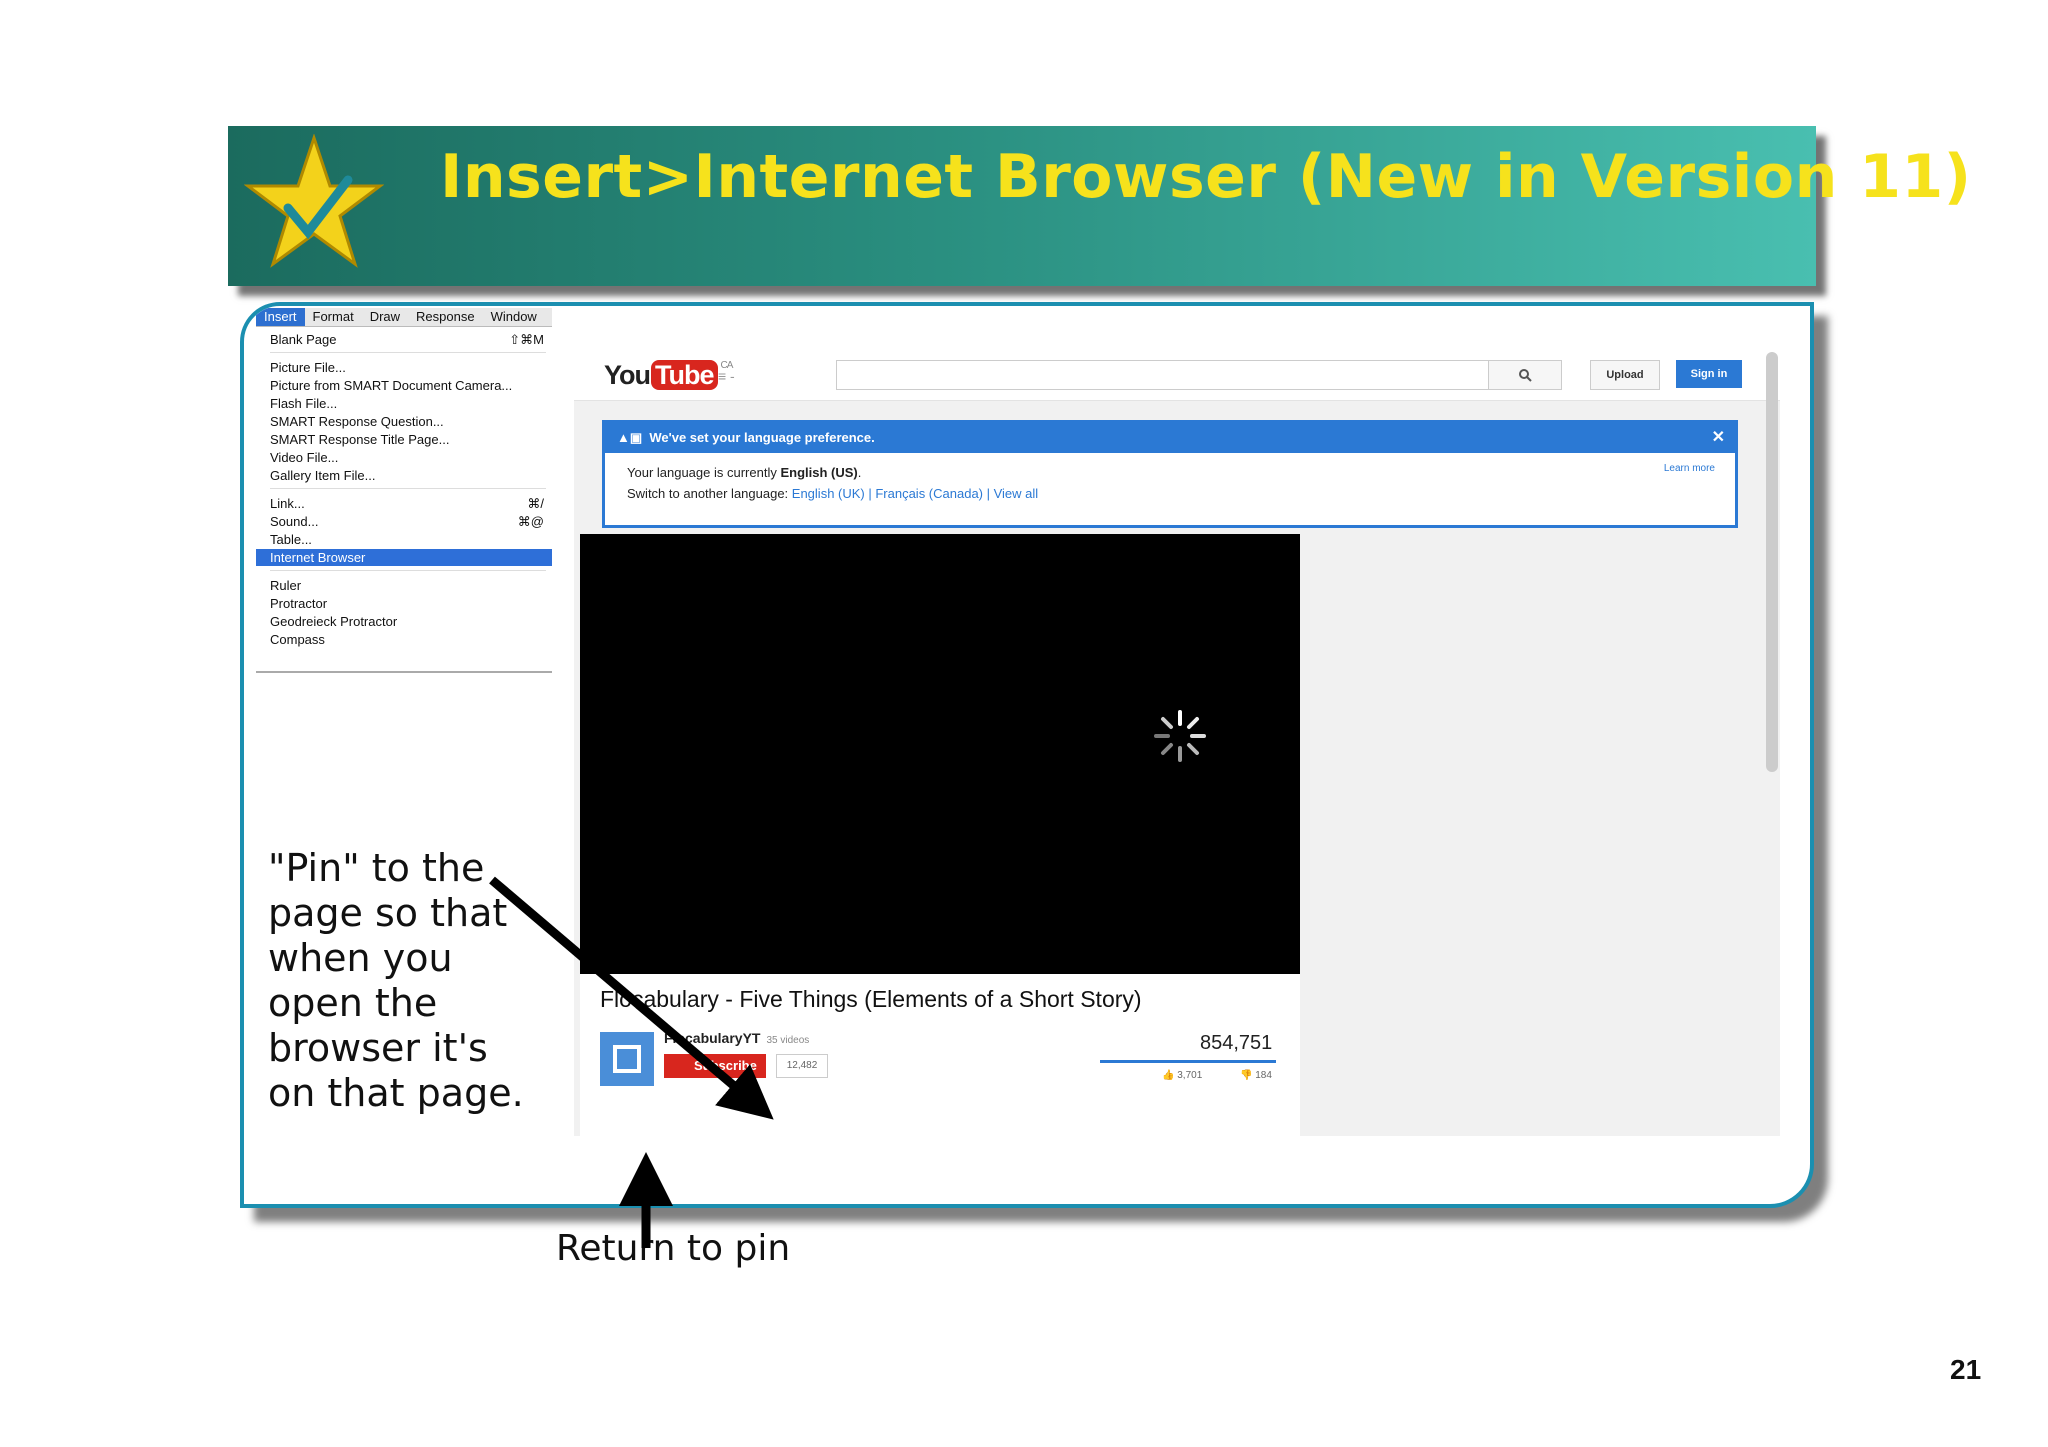  What do you see at coordinates (633, 437) in the screenshot?
I see `people-icon: ▲▣` at bounding box center [633, 437].